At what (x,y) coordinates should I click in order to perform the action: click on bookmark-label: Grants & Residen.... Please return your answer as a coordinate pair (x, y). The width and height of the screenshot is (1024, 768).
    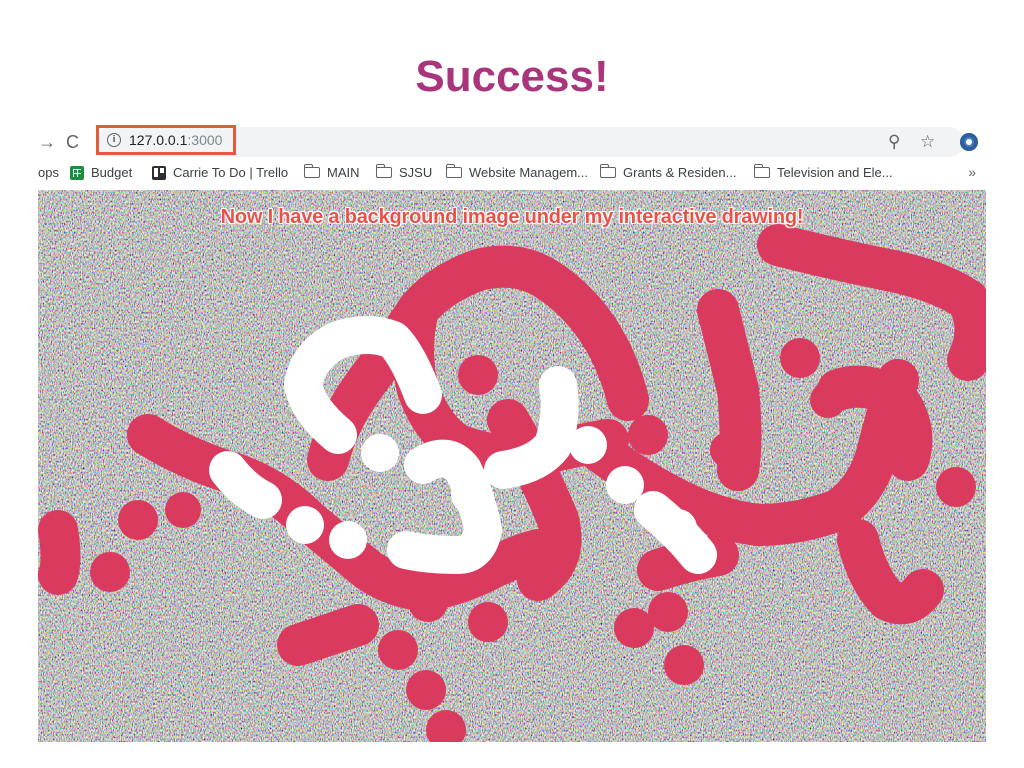
    Looking at the image, I should click on (680, 172).